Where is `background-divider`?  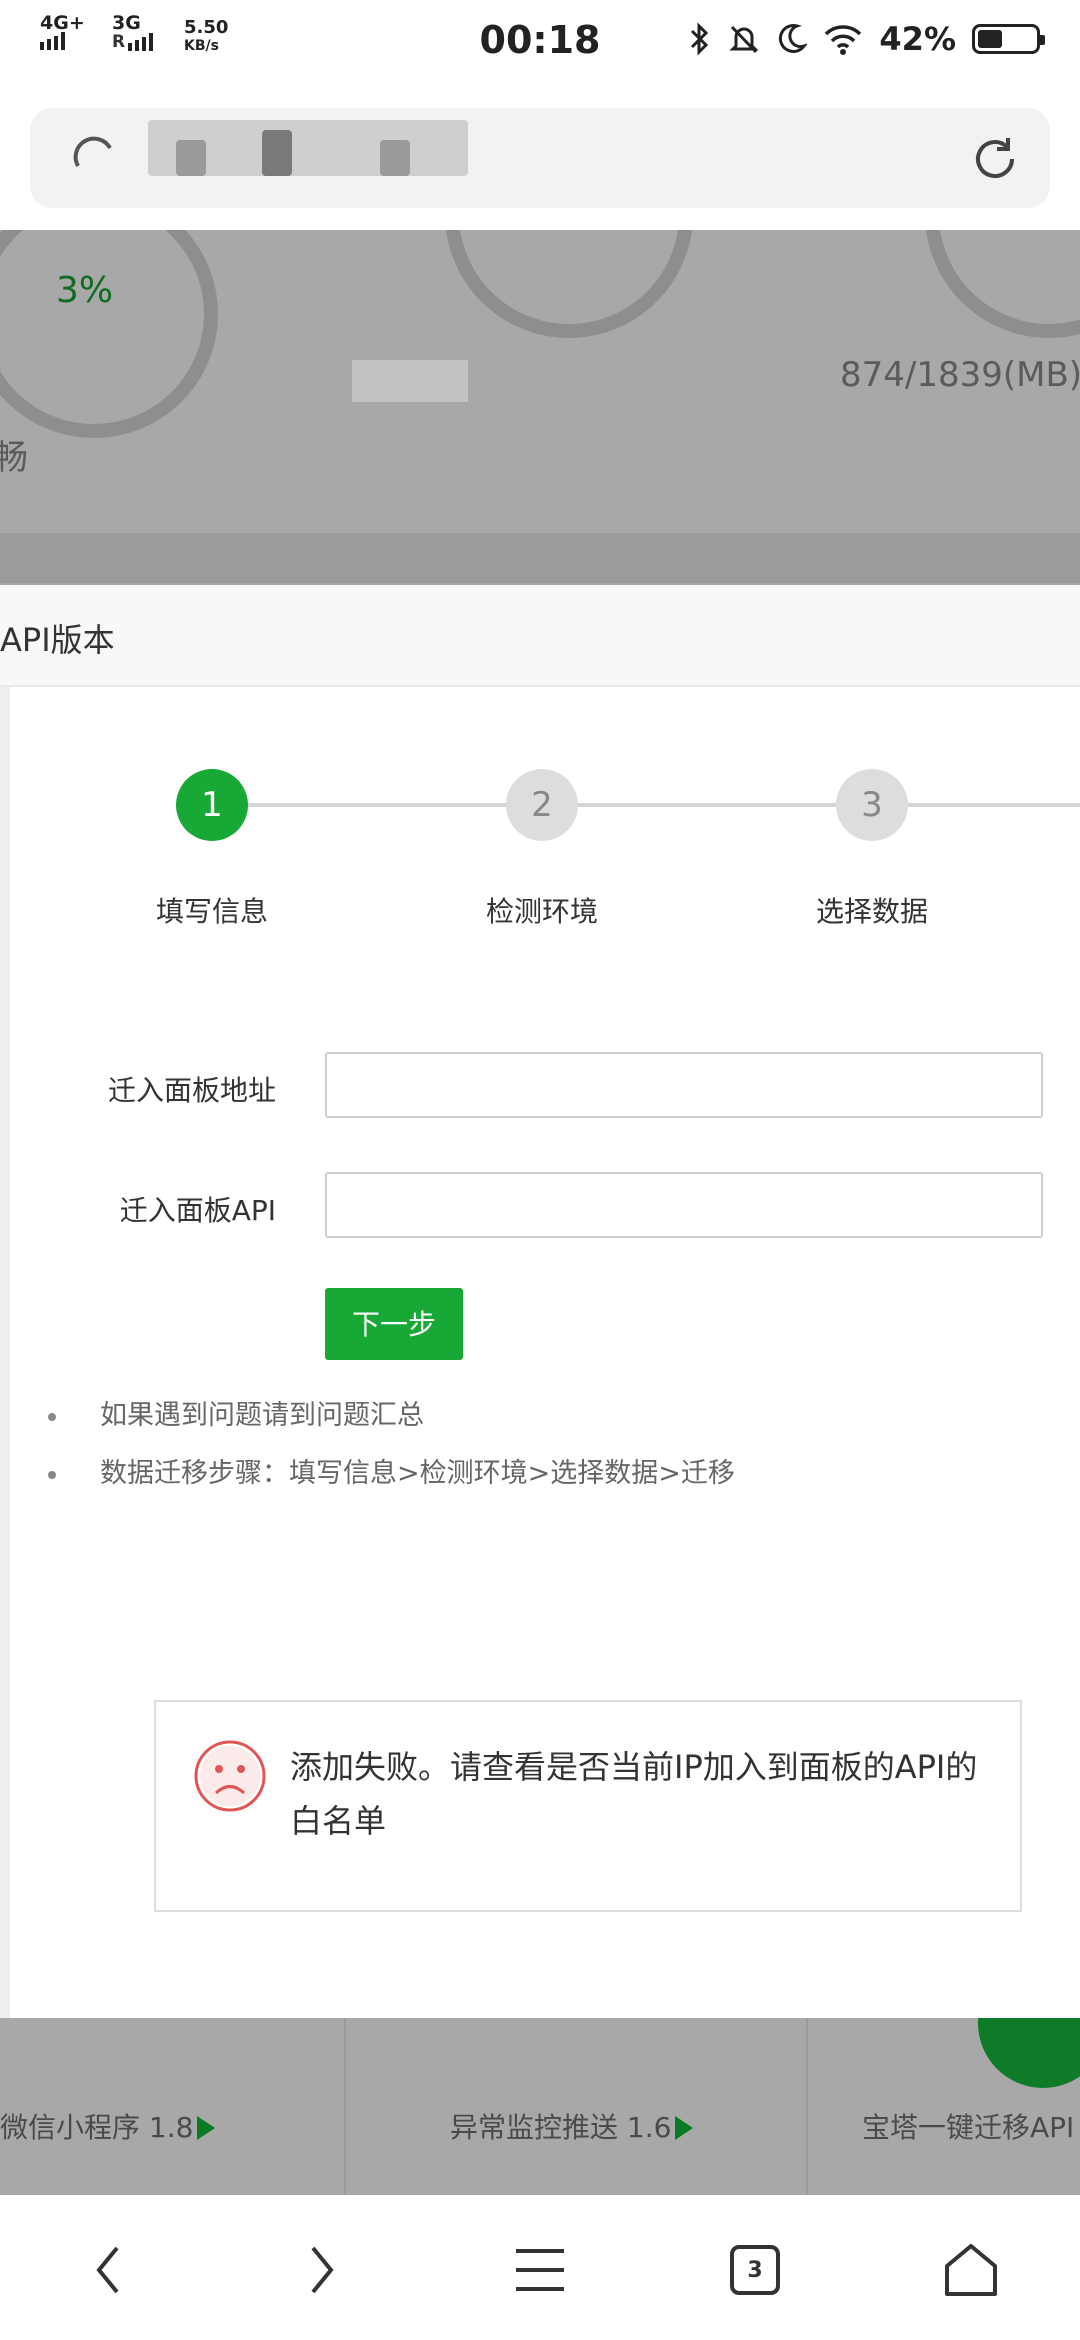 background-divider is located at coordinates (540, 558).